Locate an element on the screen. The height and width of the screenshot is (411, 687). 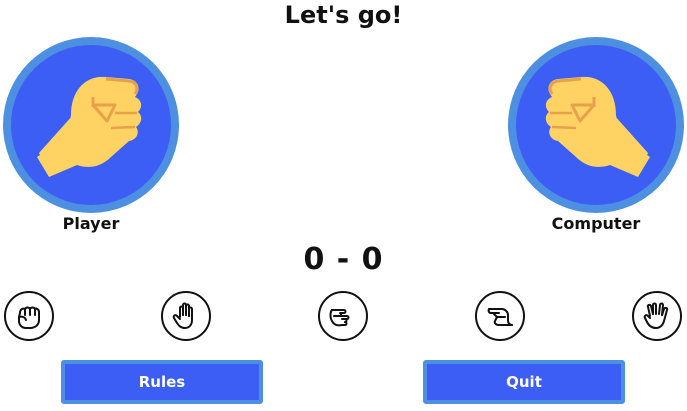
computer-avatar is located at coordinates (596, 125).